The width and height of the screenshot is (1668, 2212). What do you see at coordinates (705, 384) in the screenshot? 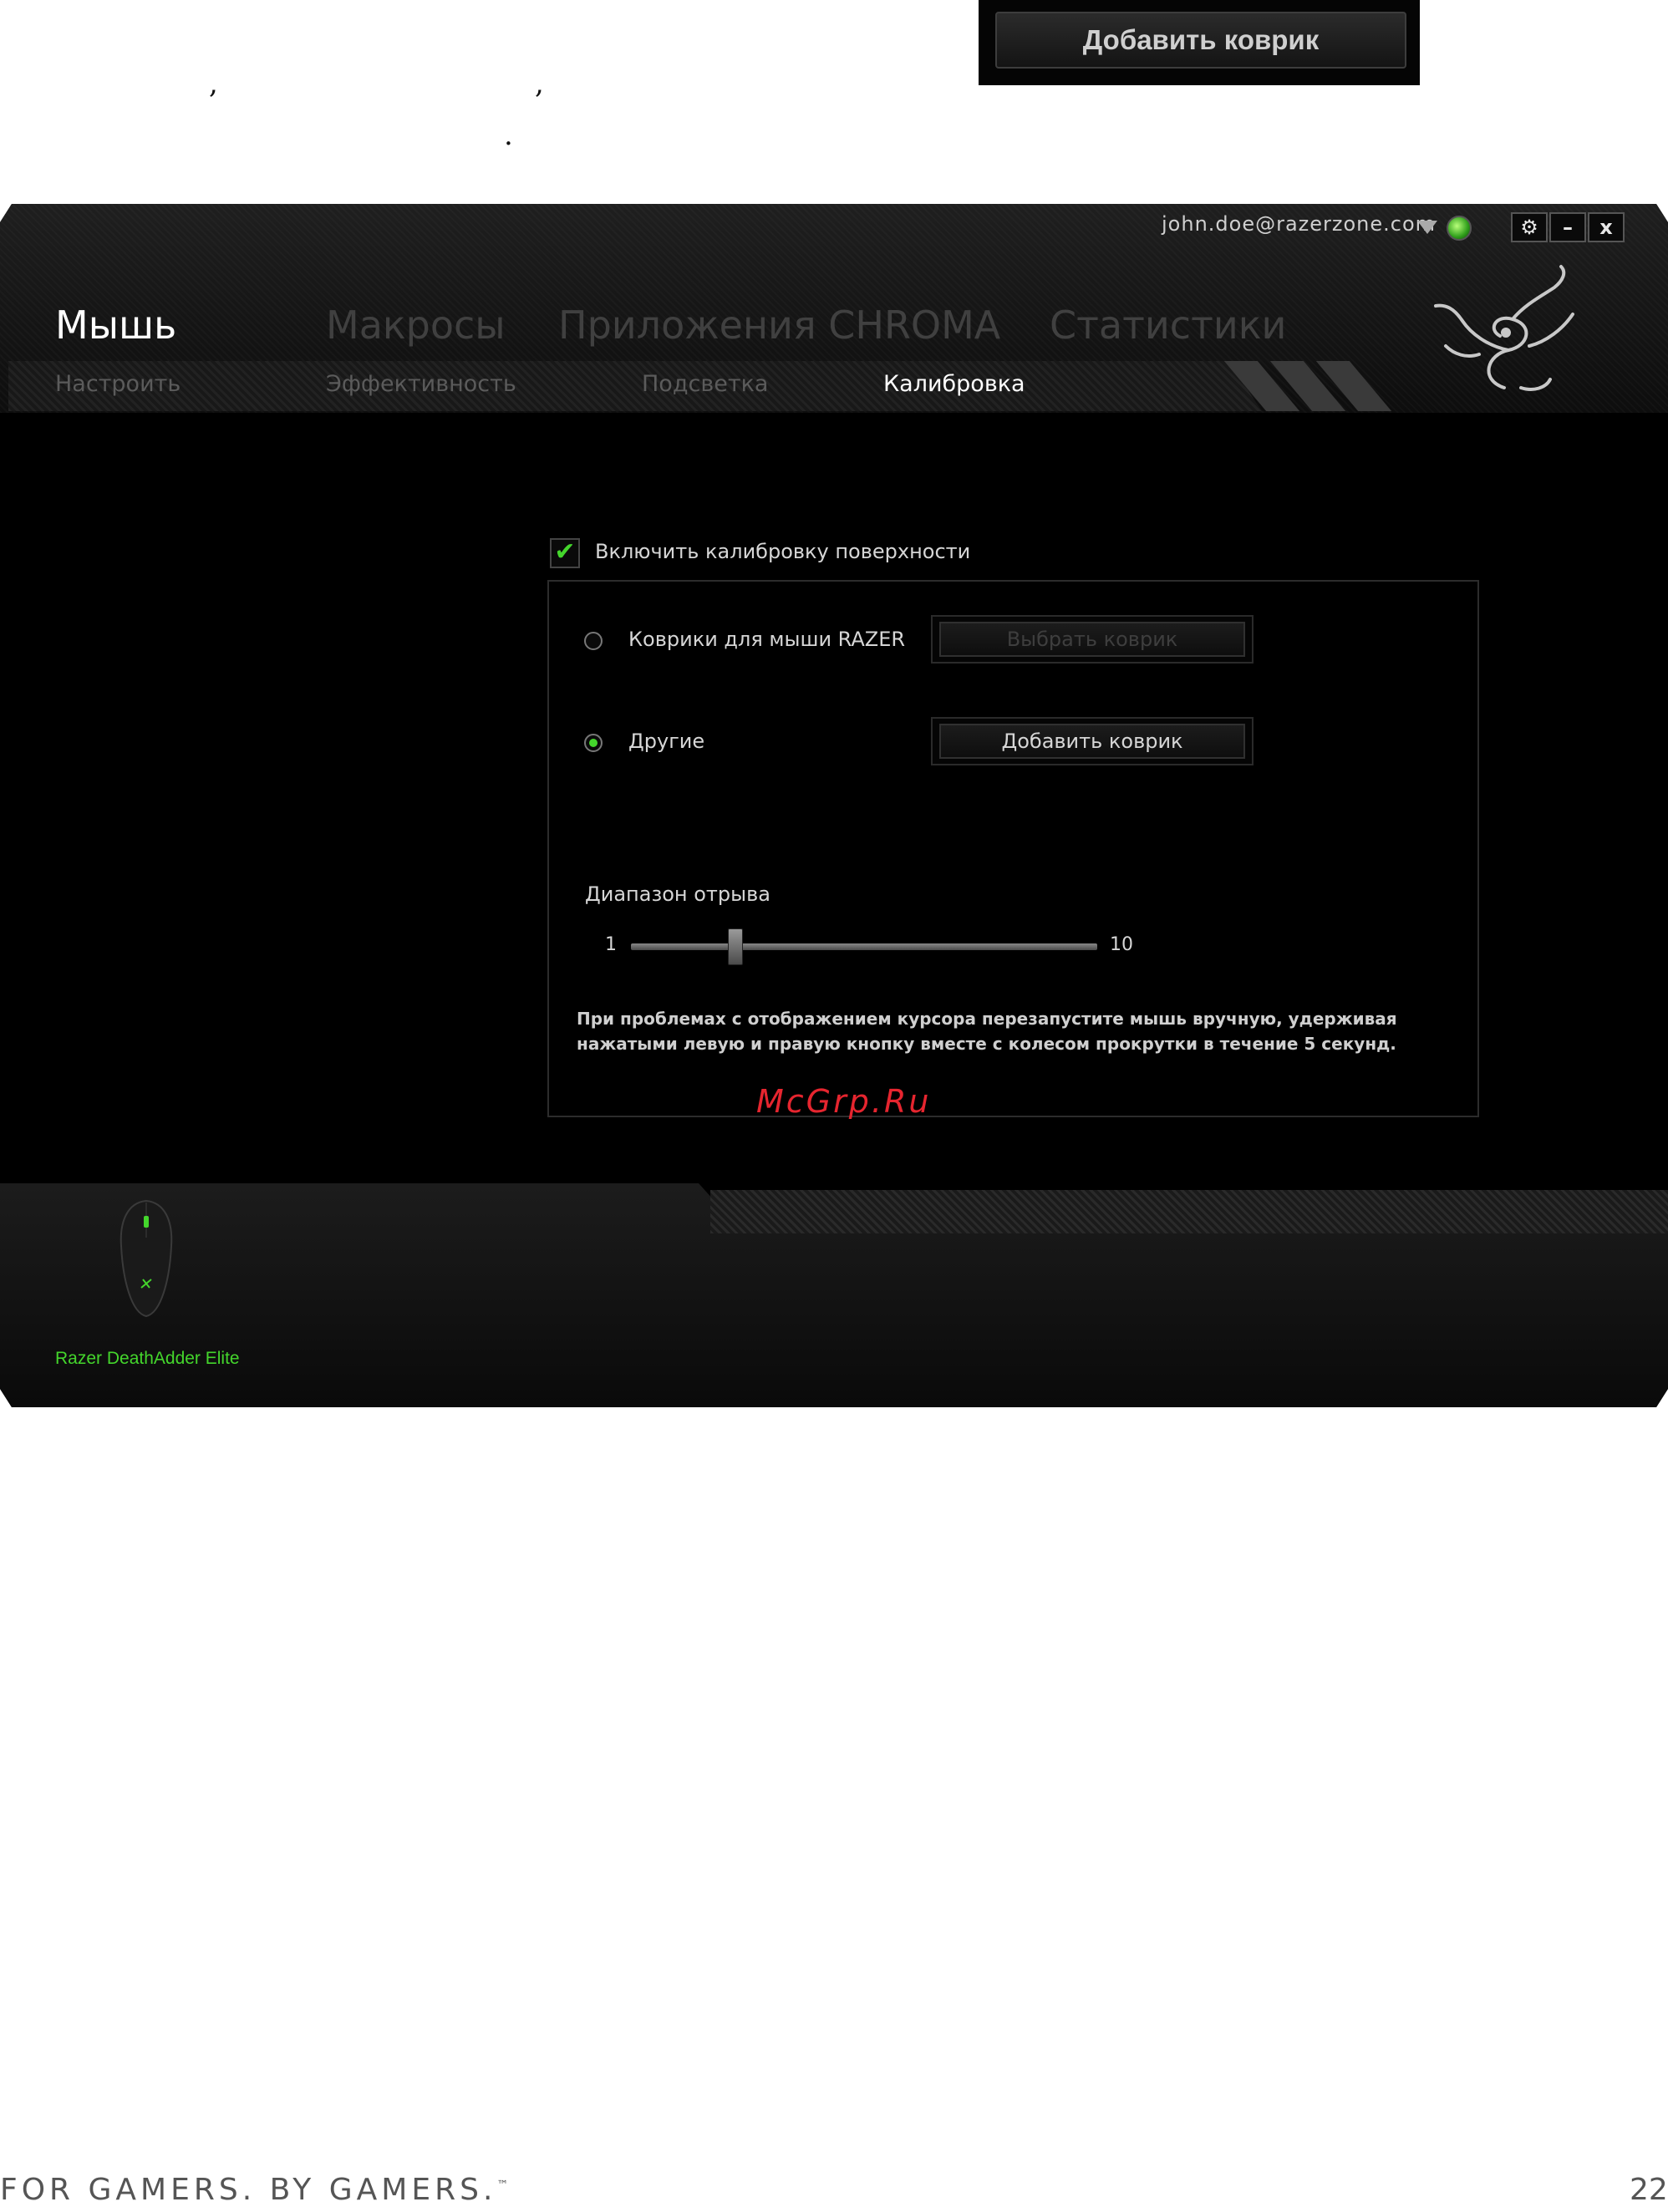
I see `subtab-lighting: Подсветка` at bounding box center [705, 384].